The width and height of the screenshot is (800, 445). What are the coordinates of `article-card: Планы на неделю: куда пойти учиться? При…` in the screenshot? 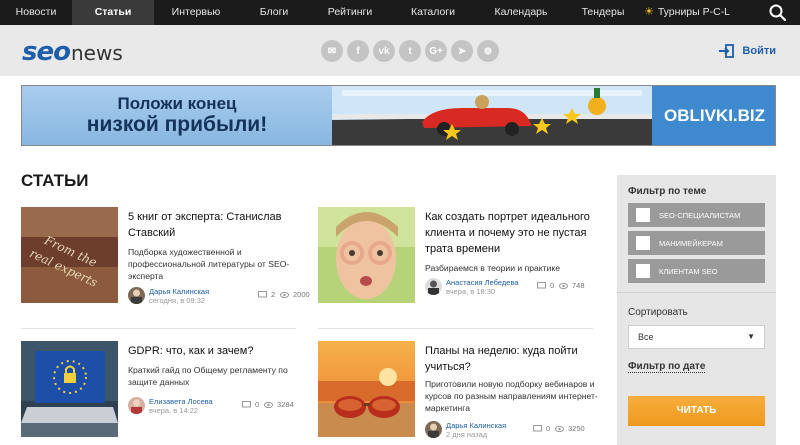 It's located at (459, 390).